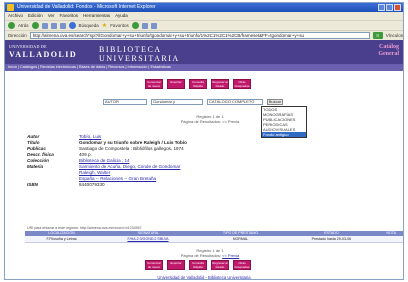 This screenshot has width=408, height=282. What do you see at coordinates (381, 7) in the screenshot?
I see `minimize-icon` at bounding box center [381, 7].